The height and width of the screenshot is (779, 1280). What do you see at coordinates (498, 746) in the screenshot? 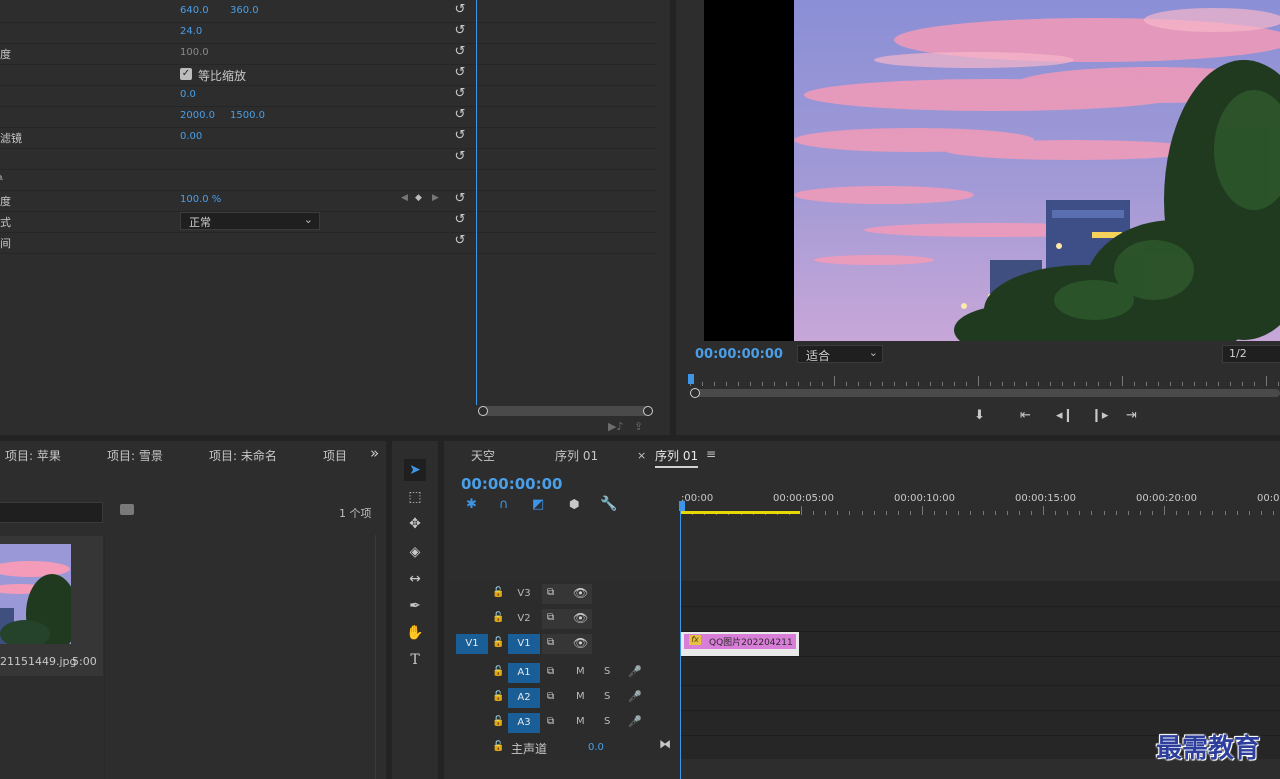
I see `master-lock-icon: 🔓` at bounding box center [498, 746].